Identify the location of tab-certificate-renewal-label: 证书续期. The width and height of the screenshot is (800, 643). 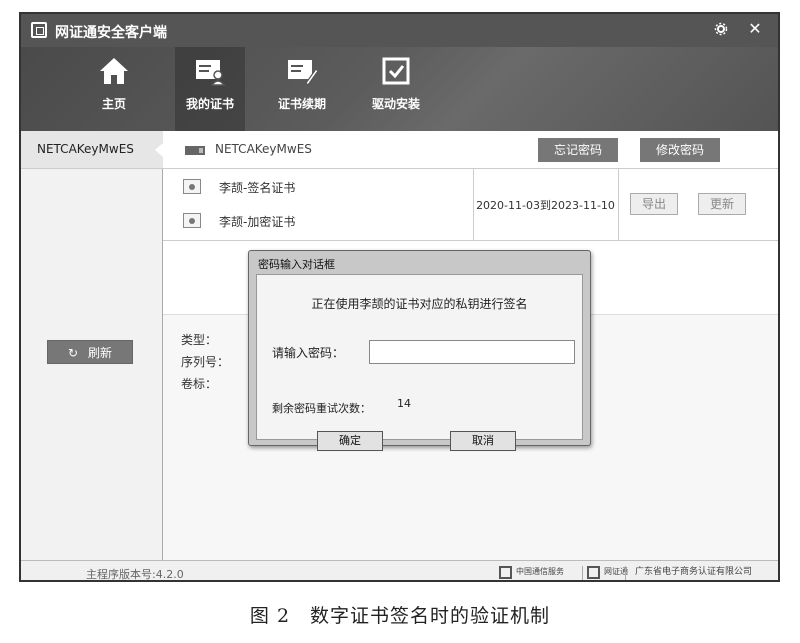
(301, 104).